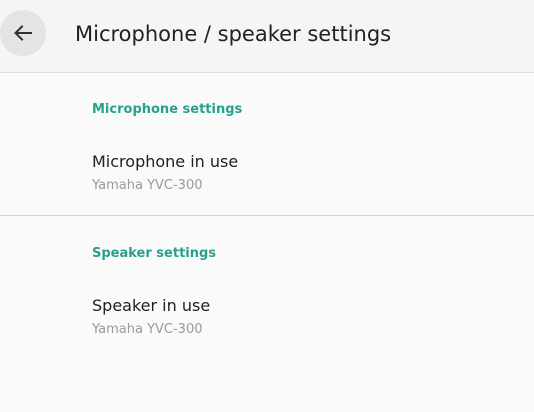  Describe the element at coordinates (267, 215) in the screenshot. I see `section-divider` at that location.